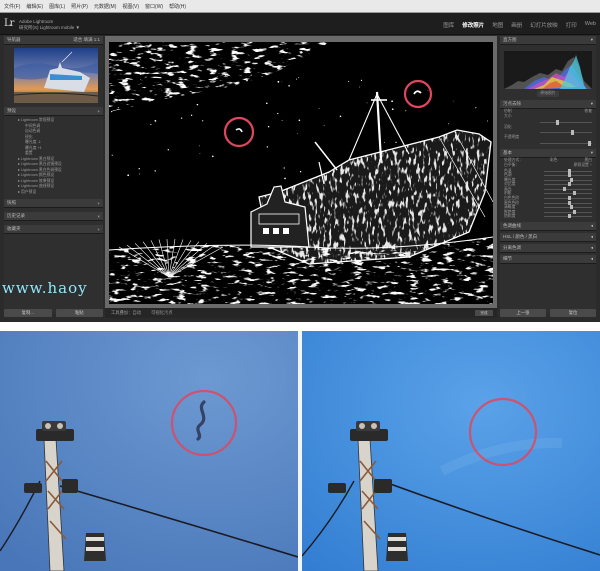 The height and width of the screenshot is (571, 600). I want to click on size-slider, so click(566, 122).